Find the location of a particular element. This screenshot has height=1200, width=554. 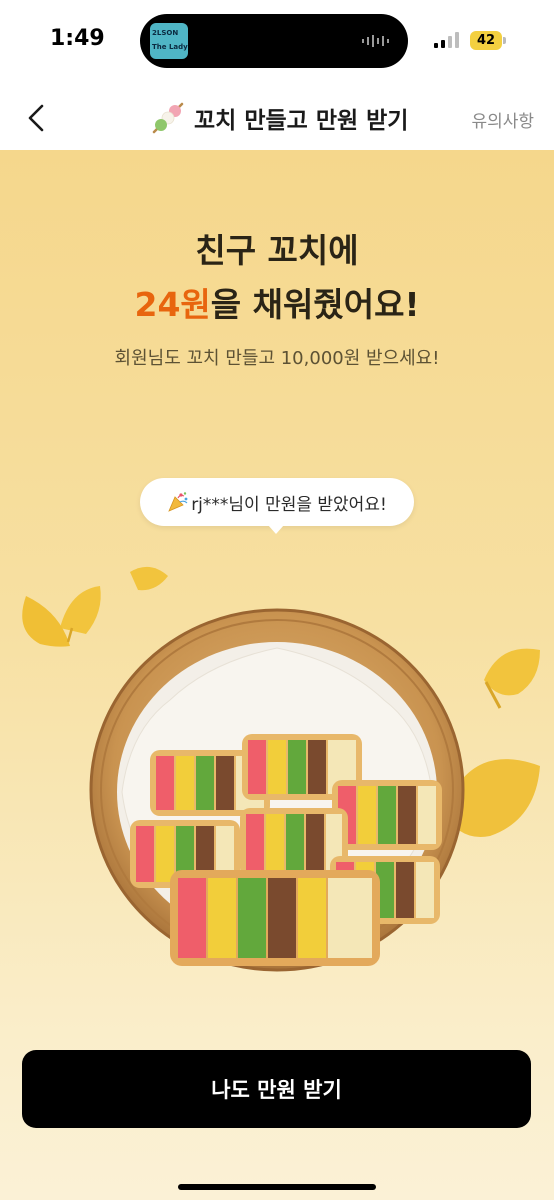

thumbnail-line-1: 2LSON is located at coordinates (165, 33).